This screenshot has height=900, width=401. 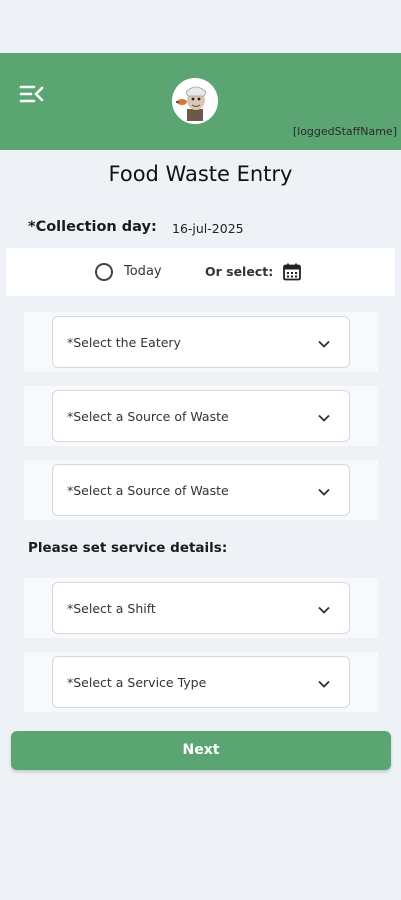 What do you see at coordinates (128, 548) in the screenshot?
I see `service-details-label: Please set service details:` at bounding box center [128, 548].